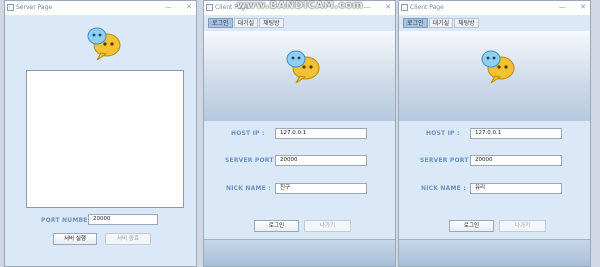 This screenshot has height=267, width=600. I want to click on client2-footer-panel, so click(494, 252).